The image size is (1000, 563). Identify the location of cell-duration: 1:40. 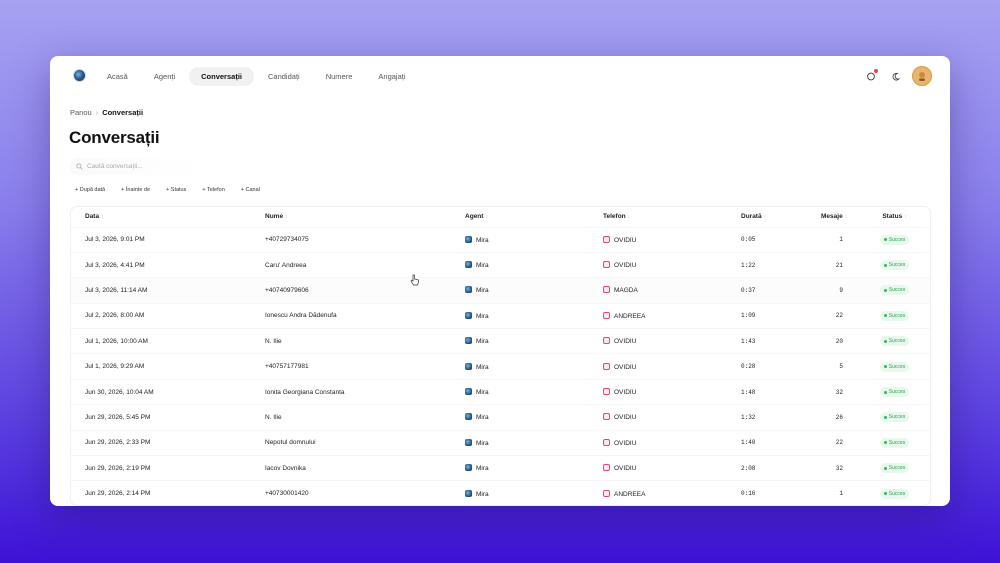
(767, 442).